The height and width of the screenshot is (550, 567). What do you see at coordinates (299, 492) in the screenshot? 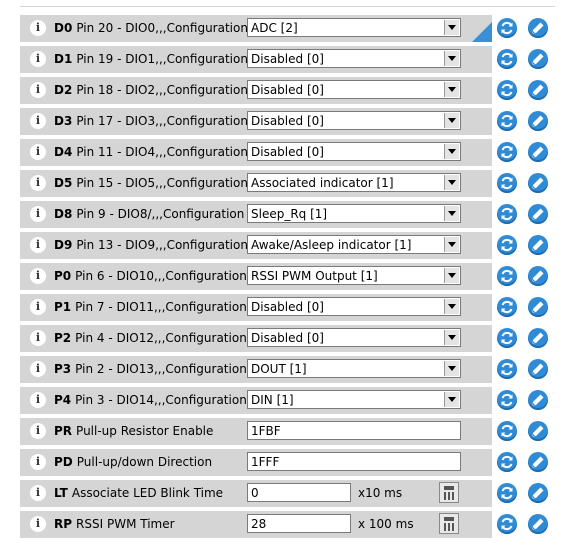
I see `setting-input: 0` at bounding box center [299, 492].